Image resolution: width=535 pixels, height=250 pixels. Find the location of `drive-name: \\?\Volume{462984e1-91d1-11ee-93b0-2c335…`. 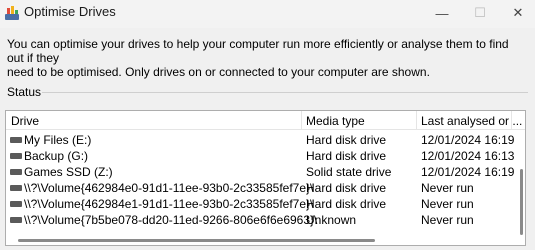

drive-name: \\?\Volume{462984e1-91d1-11ee-93b0-2c335… is located at coordinates (169, 204).